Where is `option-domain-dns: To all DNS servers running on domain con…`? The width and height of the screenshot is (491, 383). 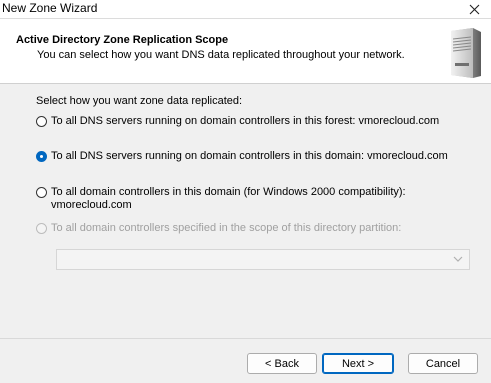
option-domain-dns: To all DNS servers running on domain con… is located at coordinates (242, 156).